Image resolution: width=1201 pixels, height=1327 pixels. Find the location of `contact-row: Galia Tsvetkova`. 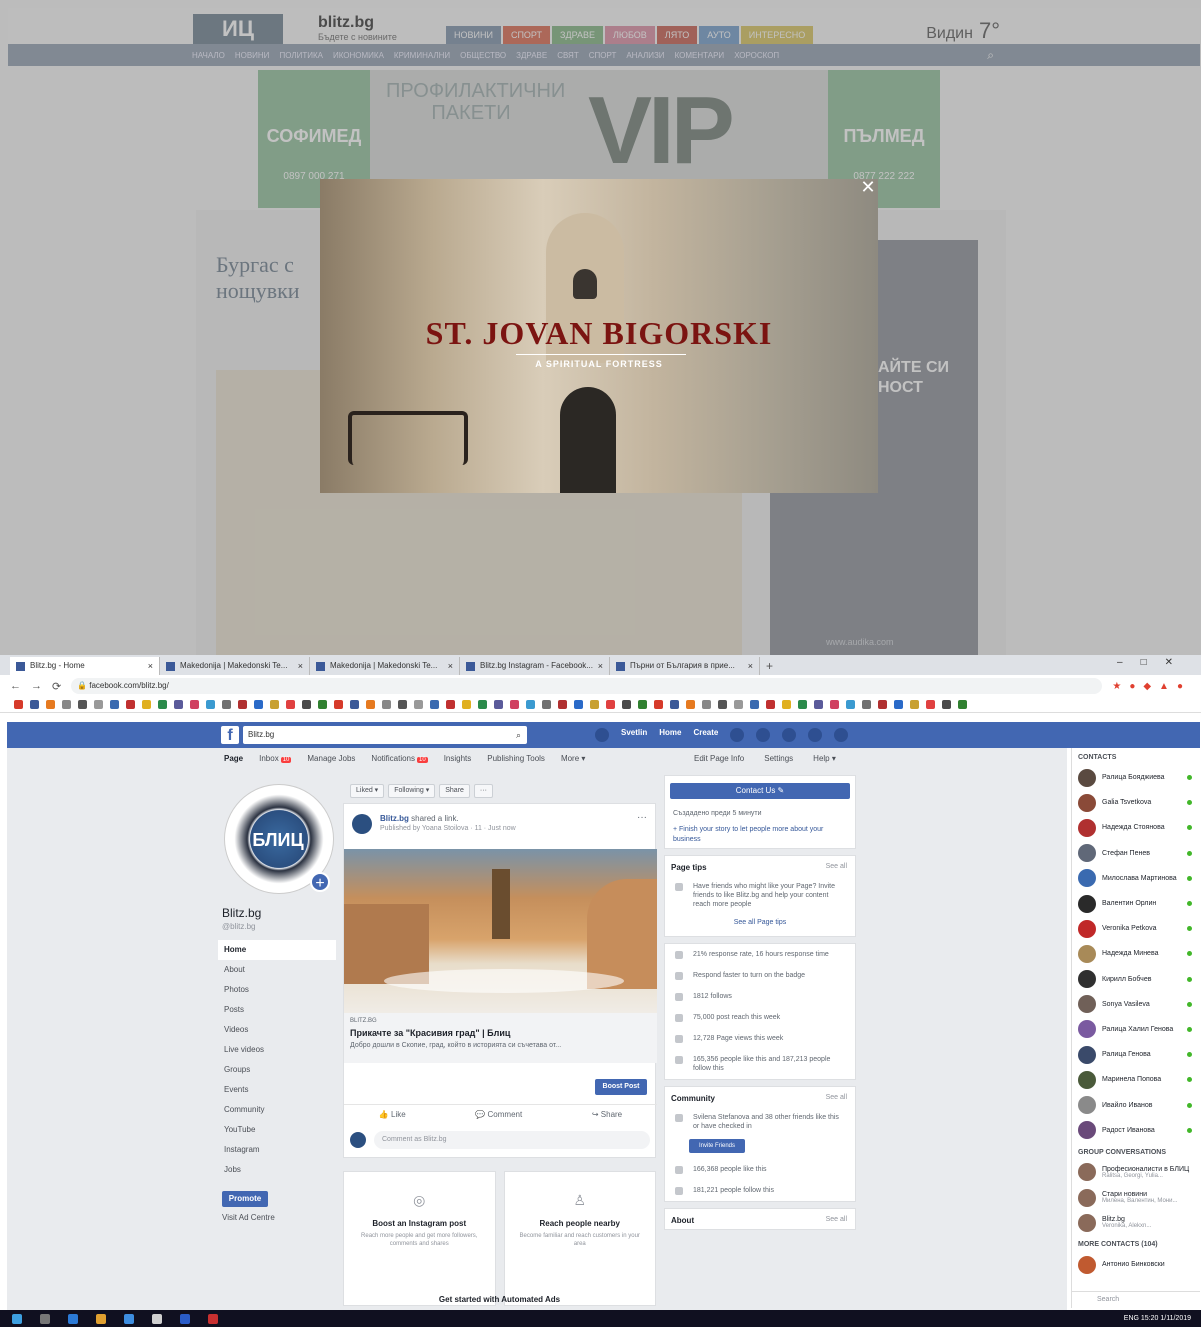

contact-row: Galia Tsvetkova is located at coordinates (1136, 802).